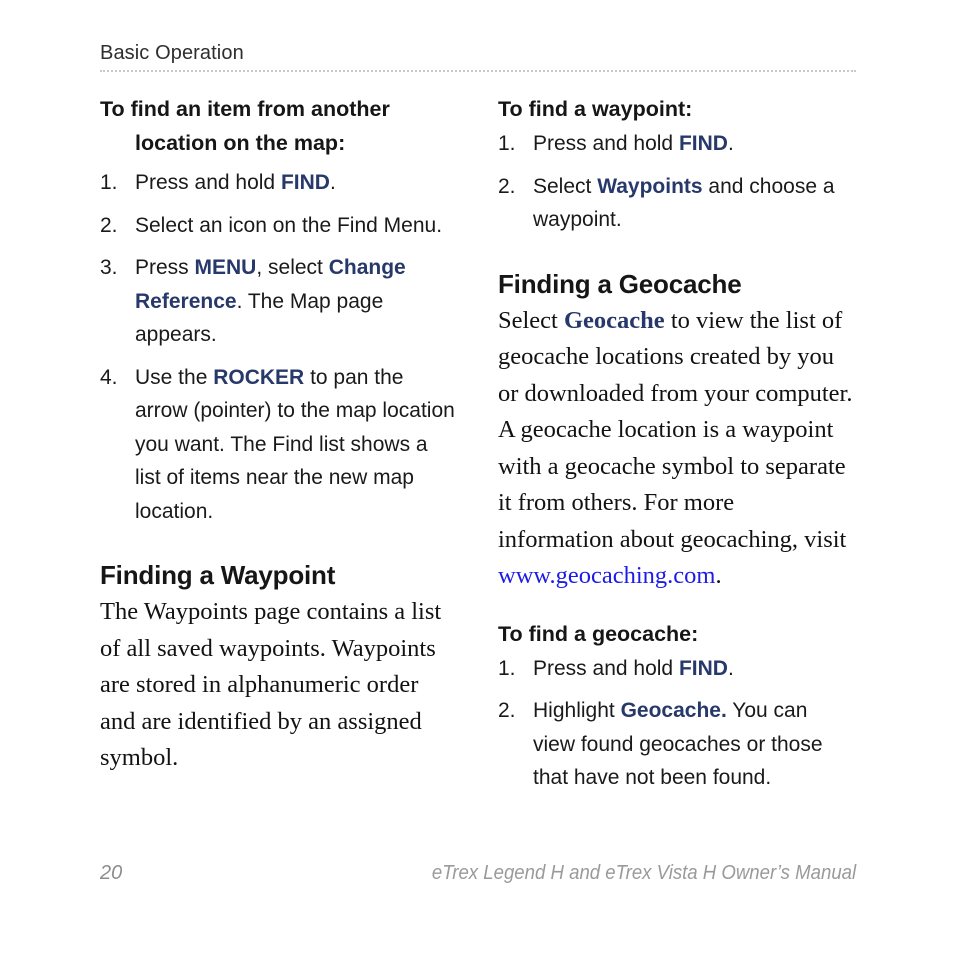 Image resolution: width=954 pixels, height=954 pixels. I want to click on text-run: Select an icon on the Find Menu., so click(289, 225).